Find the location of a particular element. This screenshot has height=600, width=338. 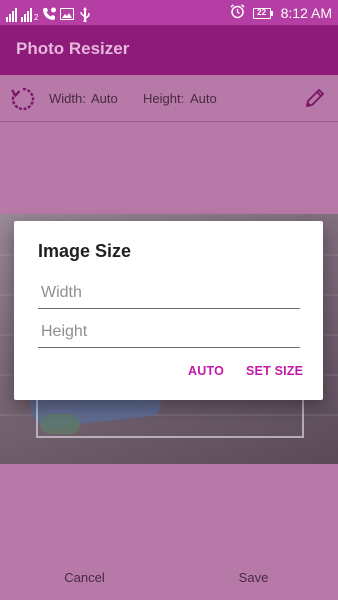

app-title: Photo Resizer is located at coordinates (73, 48).